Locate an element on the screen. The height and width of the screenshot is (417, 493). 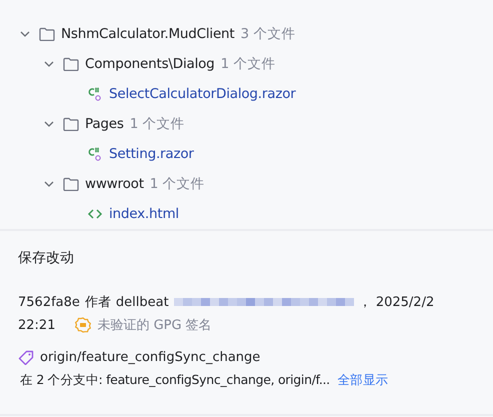
folder-name: Components\Dialog is located at coordinates (150, 64).